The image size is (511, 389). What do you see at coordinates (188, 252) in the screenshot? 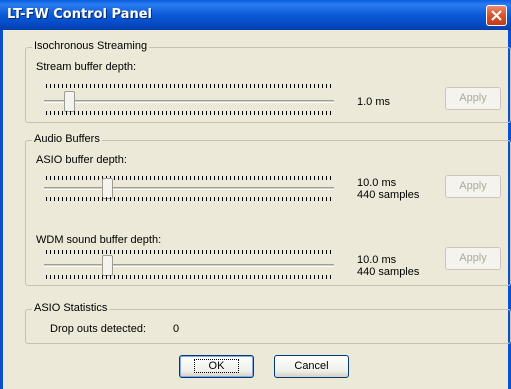
I see `wdm-slider-ticks-top` at bounding box center [188, 252].